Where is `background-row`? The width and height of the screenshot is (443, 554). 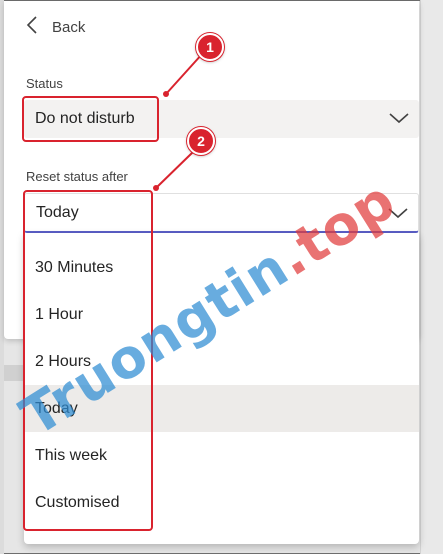 background-row is located at coordinates (15, 373).